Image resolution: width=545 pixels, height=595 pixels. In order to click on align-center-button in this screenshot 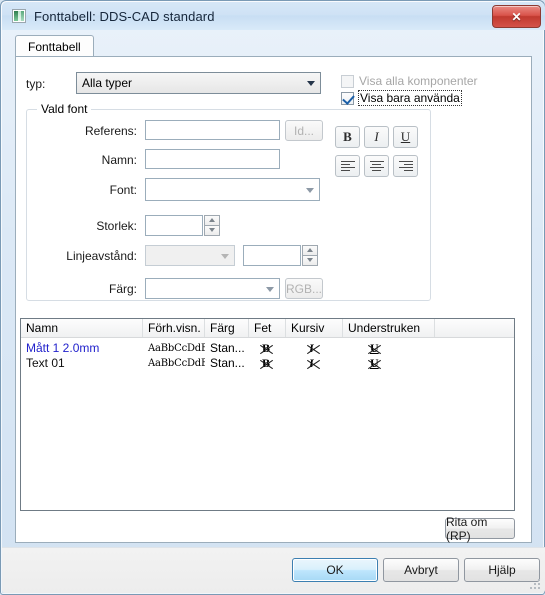, I will do `click(376, 166)`.